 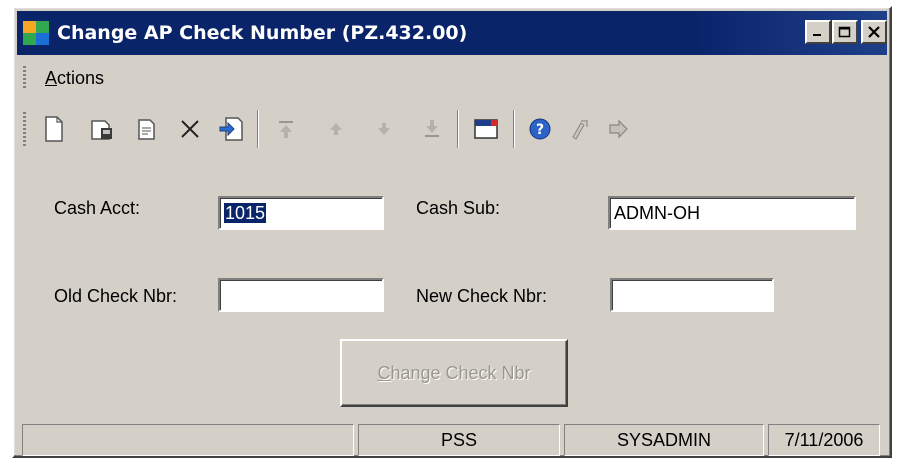 I want to click on close-icon, so click(x=874, y=32).